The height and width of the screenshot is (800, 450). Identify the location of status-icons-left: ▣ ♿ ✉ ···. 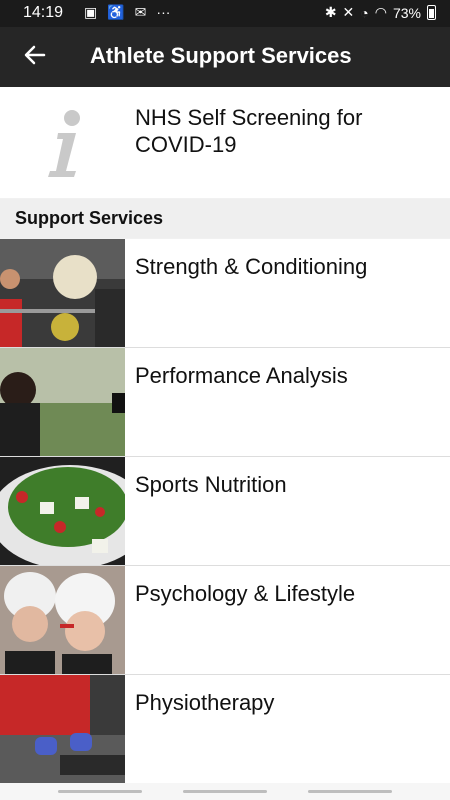
(127, 12).